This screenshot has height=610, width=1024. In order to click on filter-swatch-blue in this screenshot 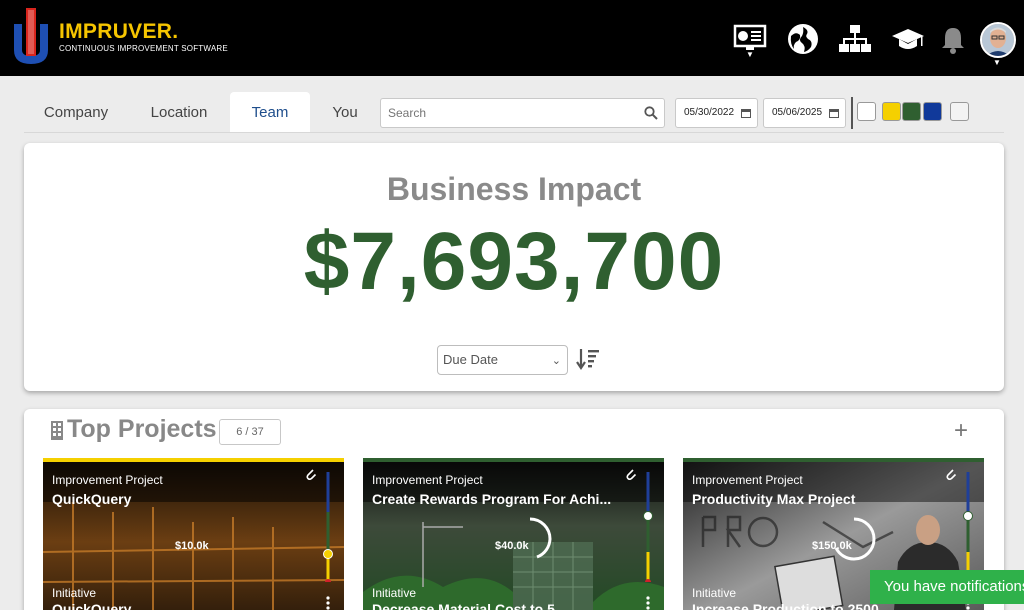, I will do `click(932, 111)`.